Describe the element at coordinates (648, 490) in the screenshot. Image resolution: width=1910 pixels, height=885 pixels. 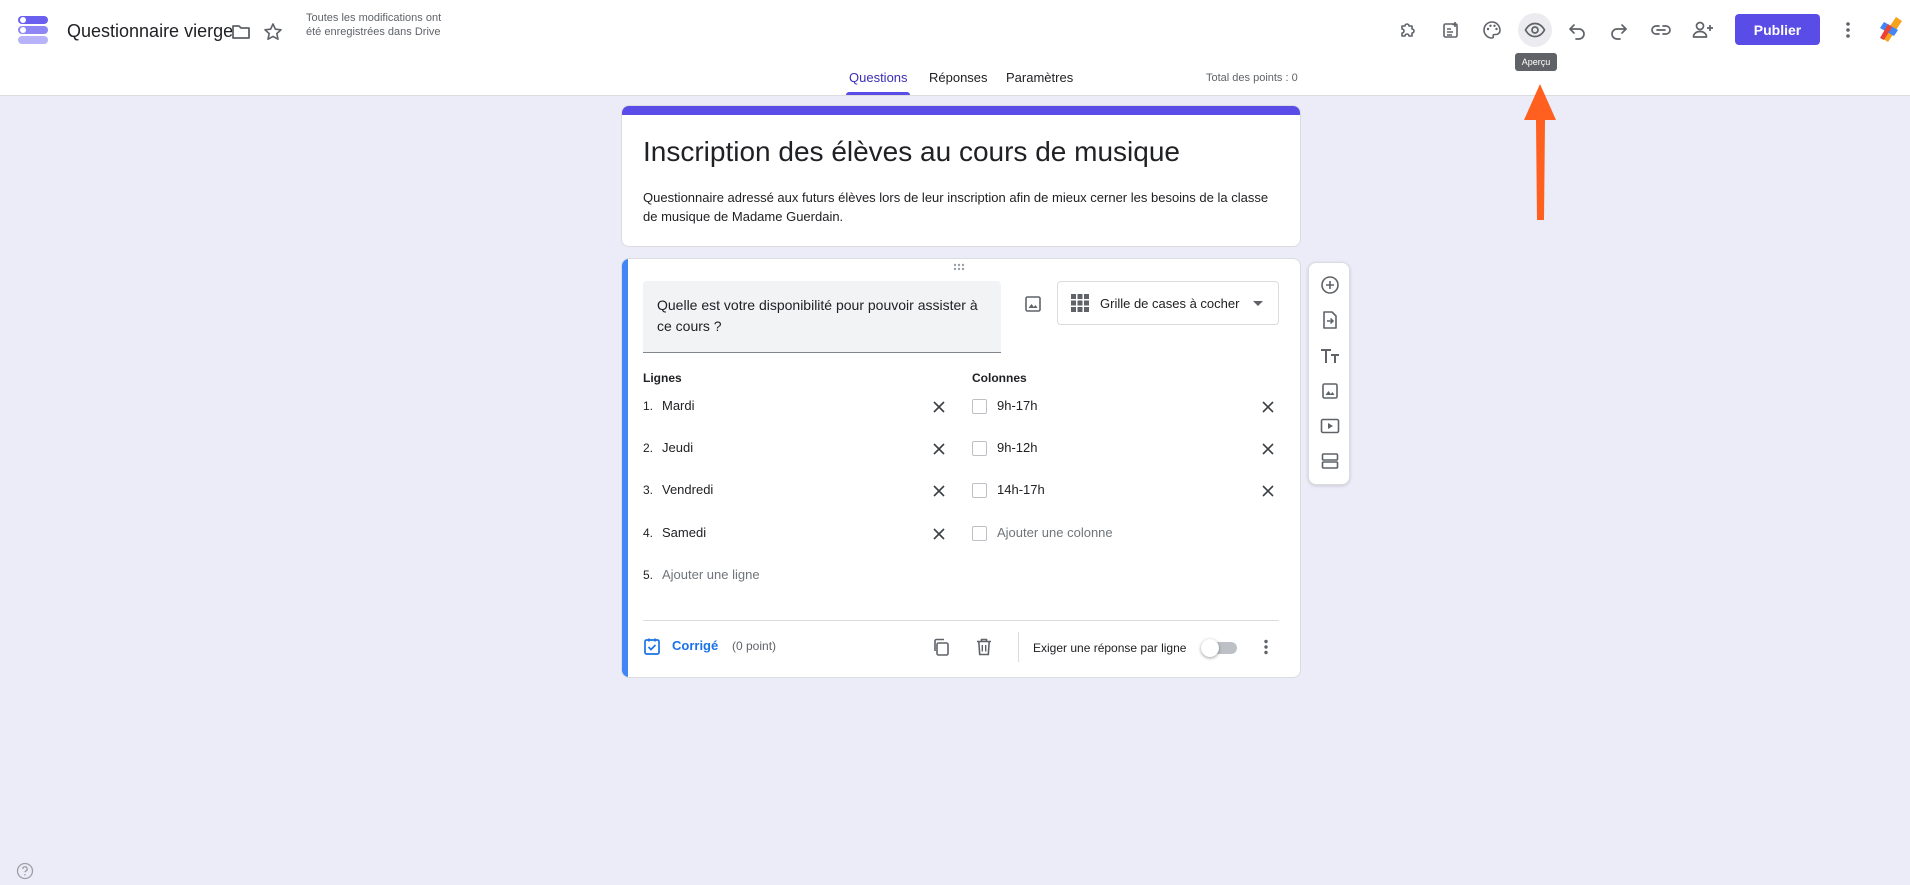
I see `row-number: 3.` at that location.